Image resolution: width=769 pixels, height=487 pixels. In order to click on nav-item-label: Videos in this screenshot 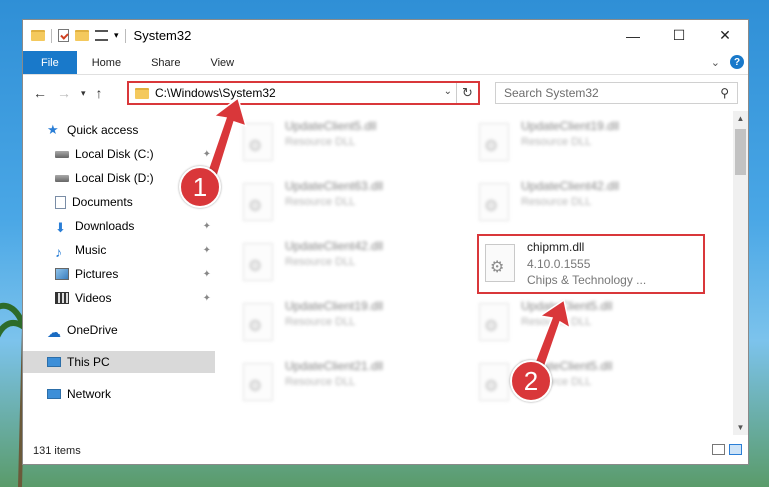, I will do `click(93, 298)`.